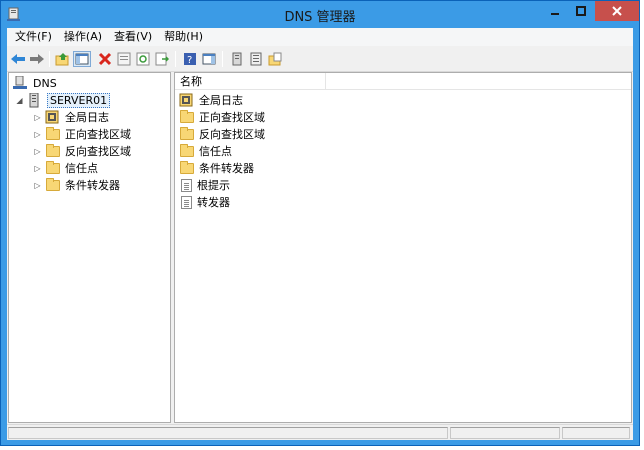 The image size is (644, 450). What do you see at coordinates (215, 151) in the screenshot?
I see `list-item-label: 信任点` at bounding box center [215, 151].